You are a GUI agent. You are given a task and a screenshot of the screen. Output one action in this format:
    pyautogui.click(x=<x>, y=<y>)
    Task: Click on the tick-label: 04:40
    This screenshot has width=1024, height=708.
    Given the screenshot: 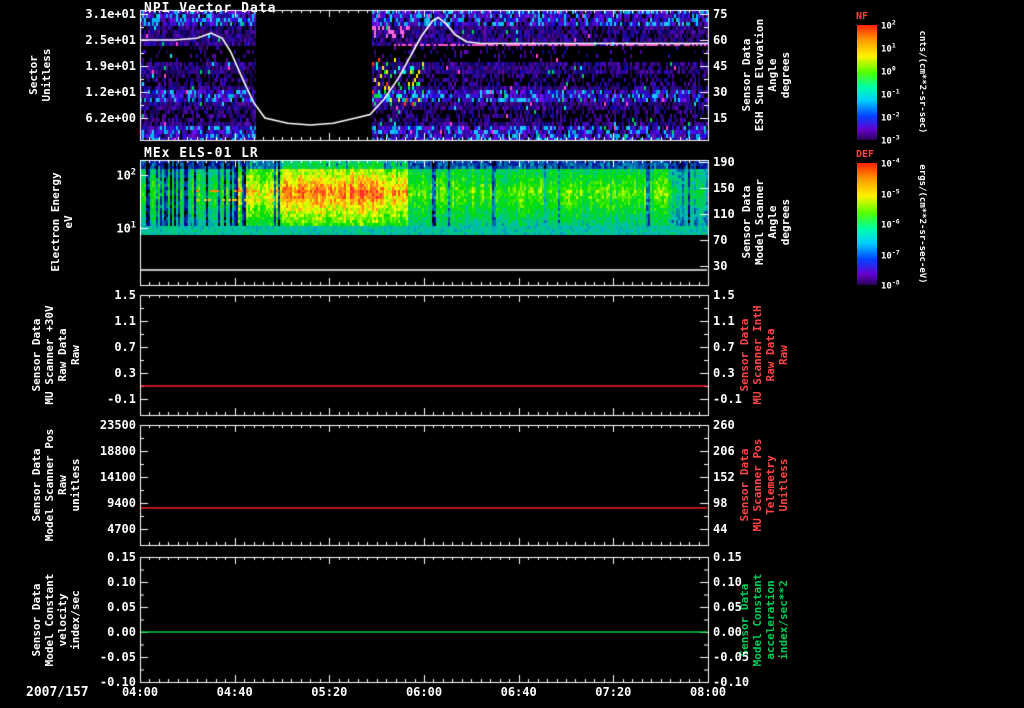 What is the action you would take?
    pyautogui.click(x=234, y=692)
    